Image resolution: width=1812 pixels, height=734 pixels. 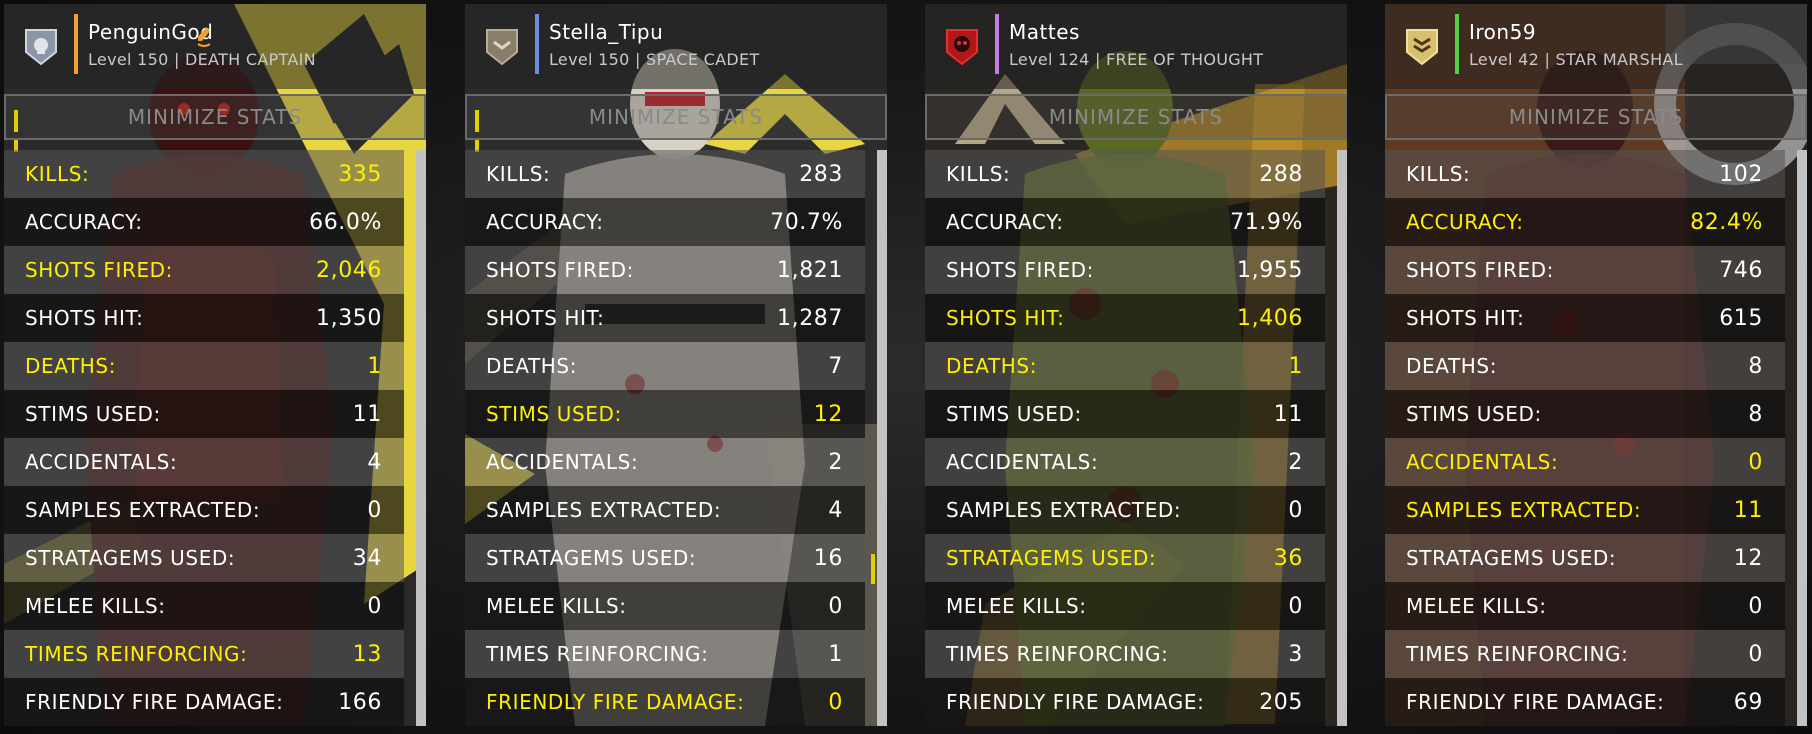 I want to click on stat-label: STIMS USED:, so click(x=1014, y=414).